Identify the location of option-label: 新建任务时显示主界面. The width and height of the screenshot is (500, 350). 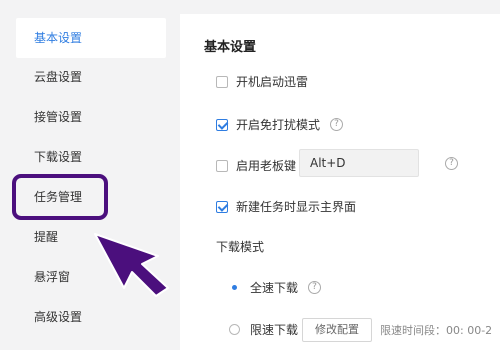
(296, 207).